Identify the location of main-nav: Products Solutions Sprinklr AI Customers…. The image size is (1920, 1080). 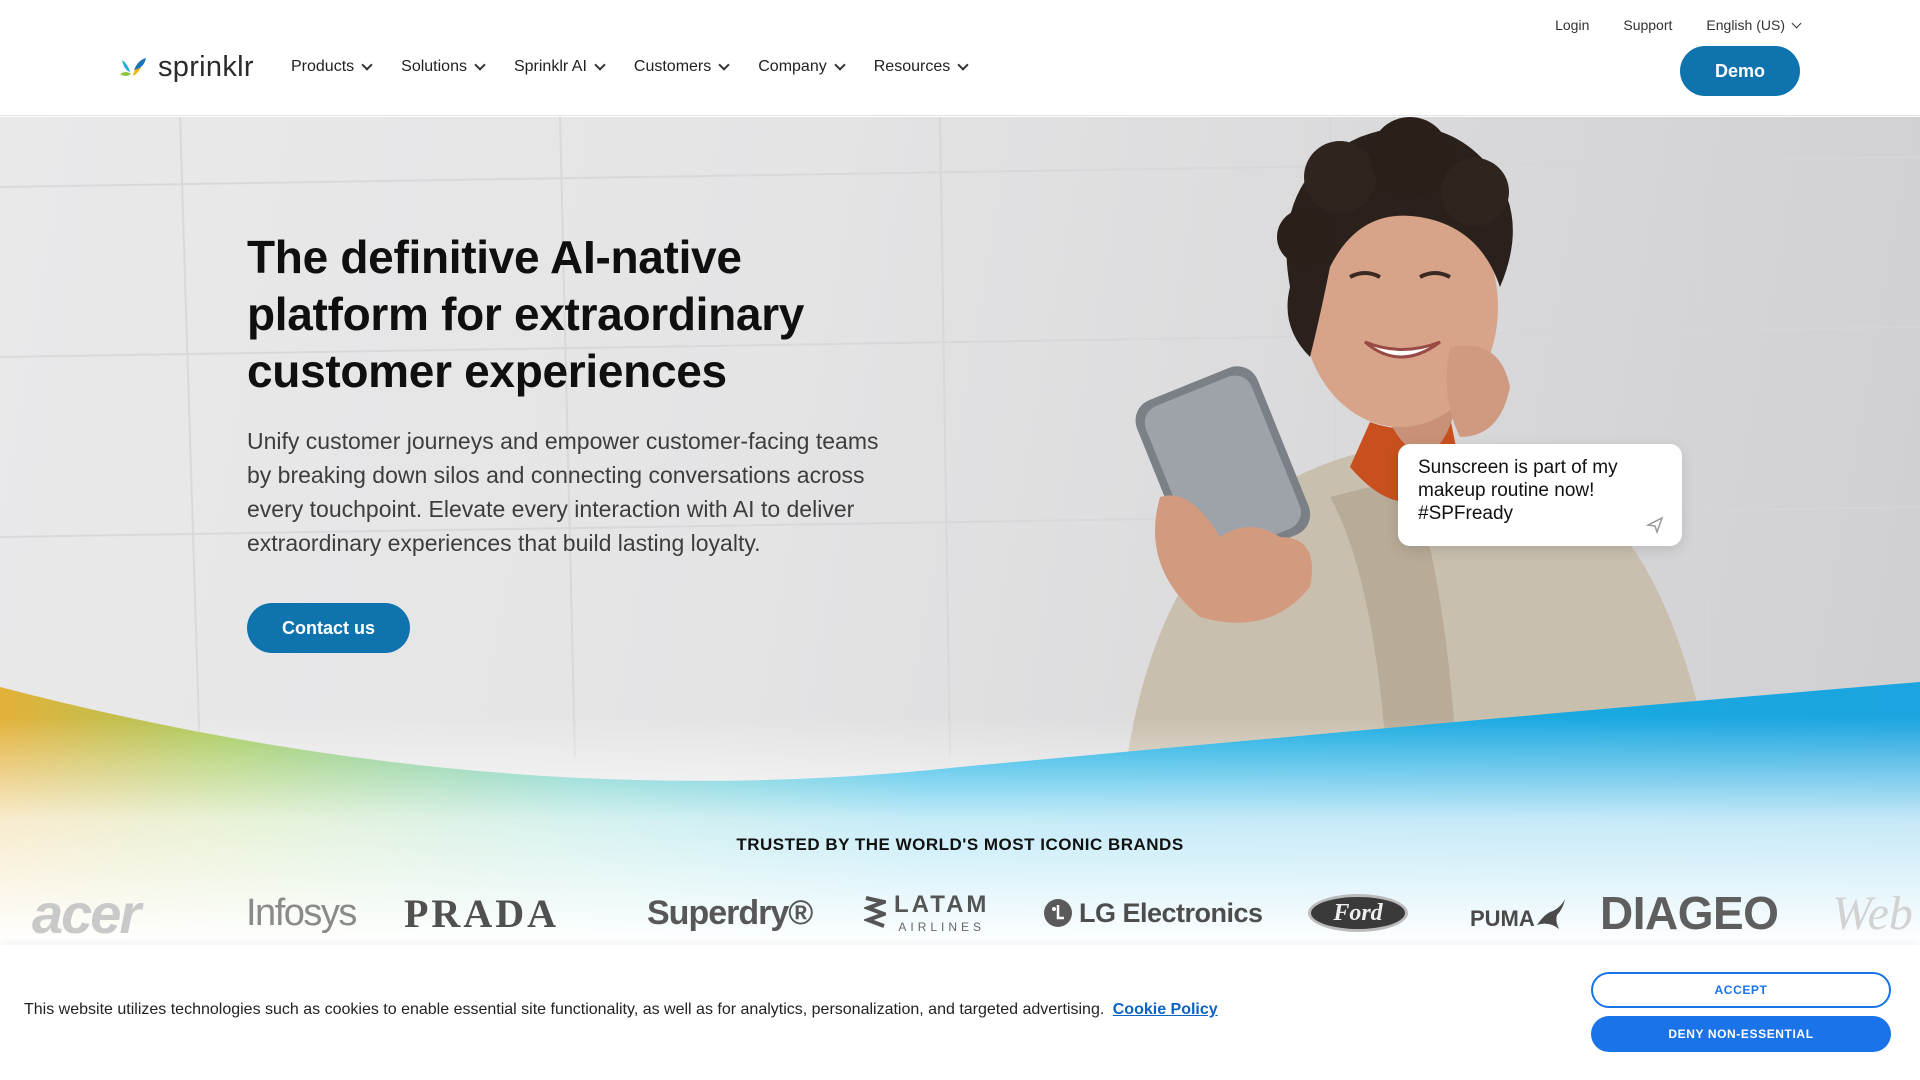
(630, 67).